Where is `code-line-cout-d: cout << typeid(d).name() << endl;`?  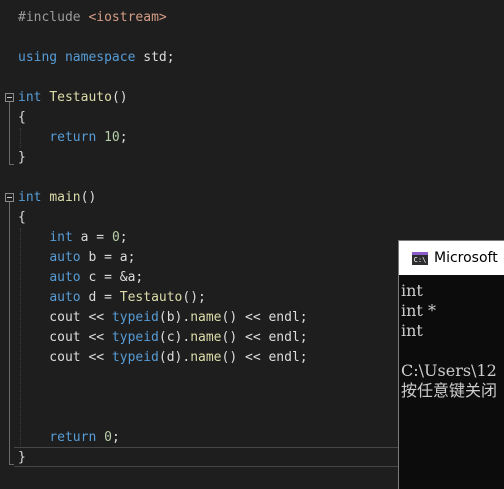
code-line-cout-d: cout << typeid(d).name() << endl; is located at coordinates (163, 358).